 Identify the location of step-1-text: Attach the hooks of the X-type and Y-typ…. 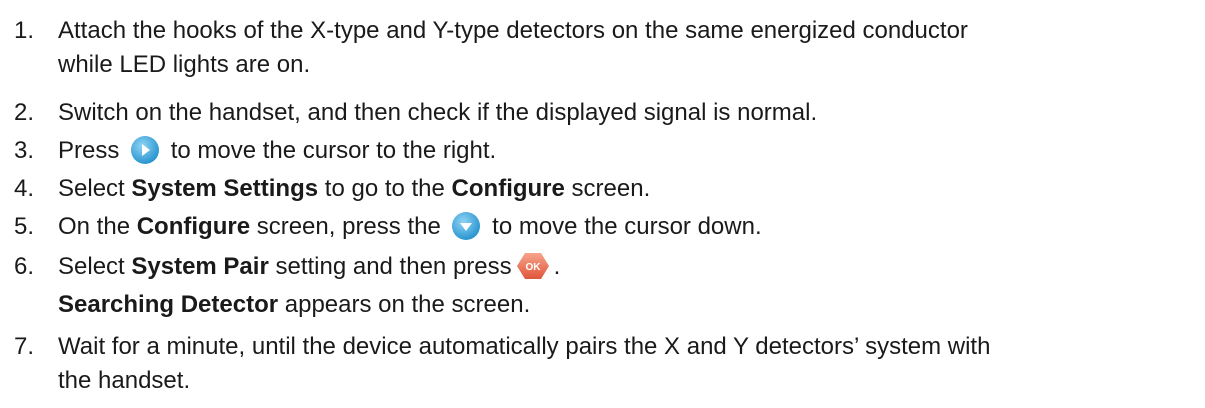
(513, 30).